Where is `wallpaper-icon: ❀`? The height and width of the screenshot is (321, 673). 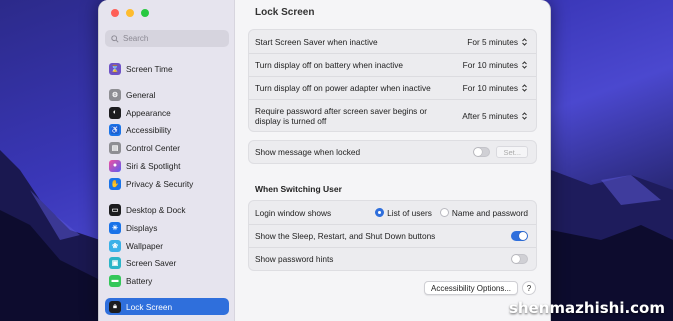
wallpaper-icon: ❀ is located at coordinates (115, 245).